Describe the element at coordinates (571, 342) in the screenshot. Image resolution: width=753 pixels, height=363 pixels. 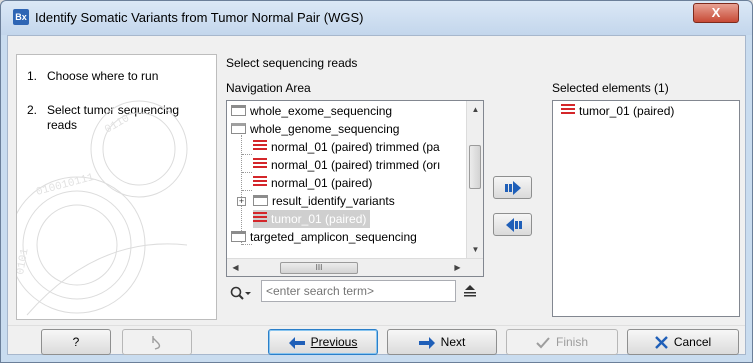
I see `finish-label: Finish` at that location.